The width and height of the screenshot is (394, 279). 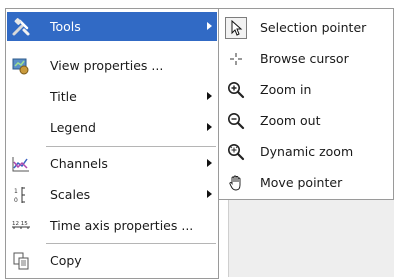 I want to click on submenu-item-selection-pointer: Selection pointer, so click(x=306, y=27).